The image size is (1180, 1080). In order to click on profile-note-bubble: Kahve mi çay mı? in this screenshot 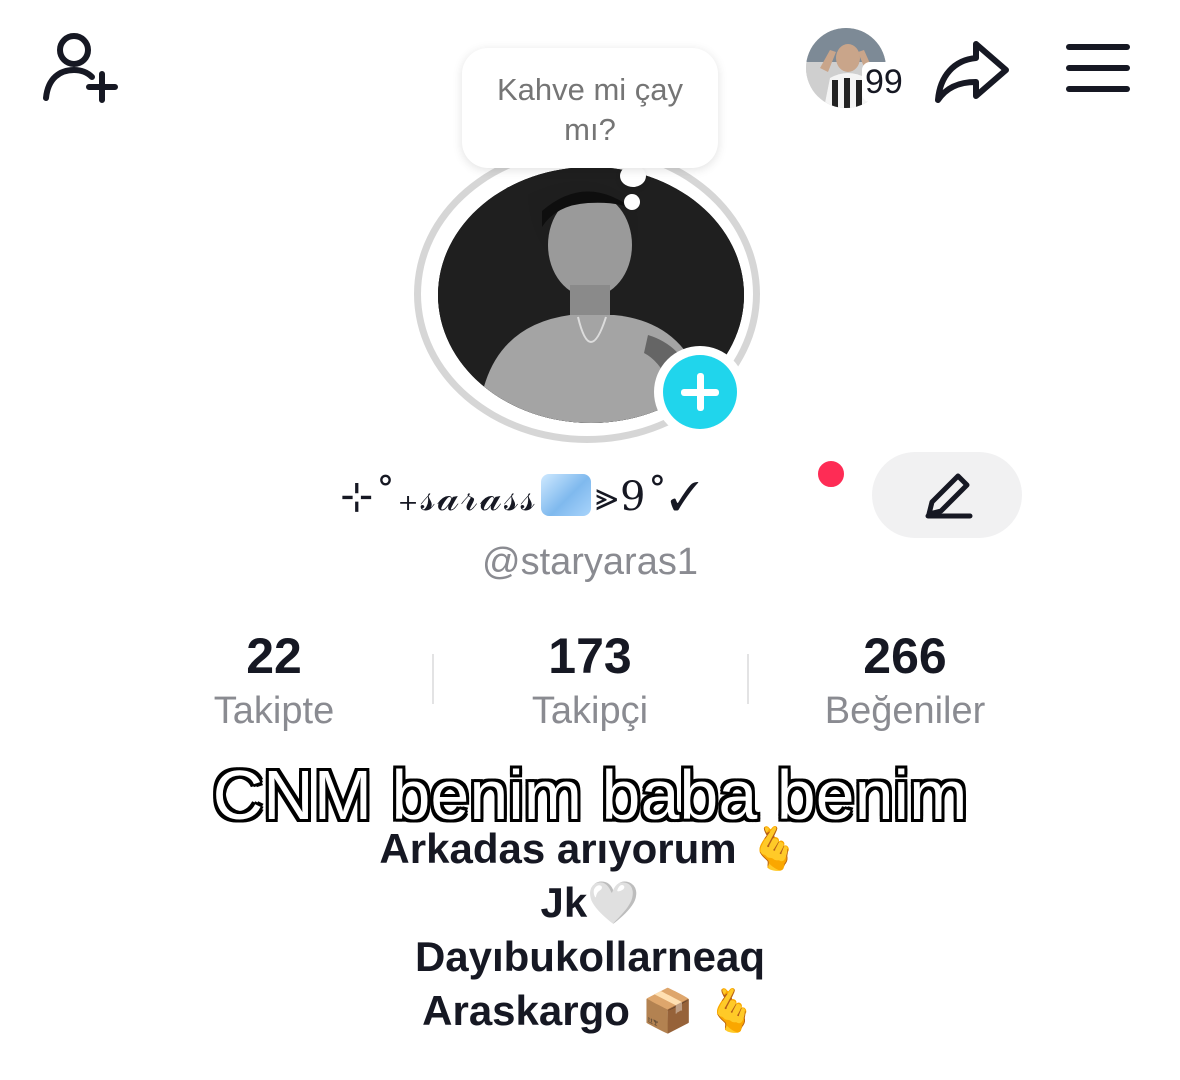, I will do `click(590, 108)`.